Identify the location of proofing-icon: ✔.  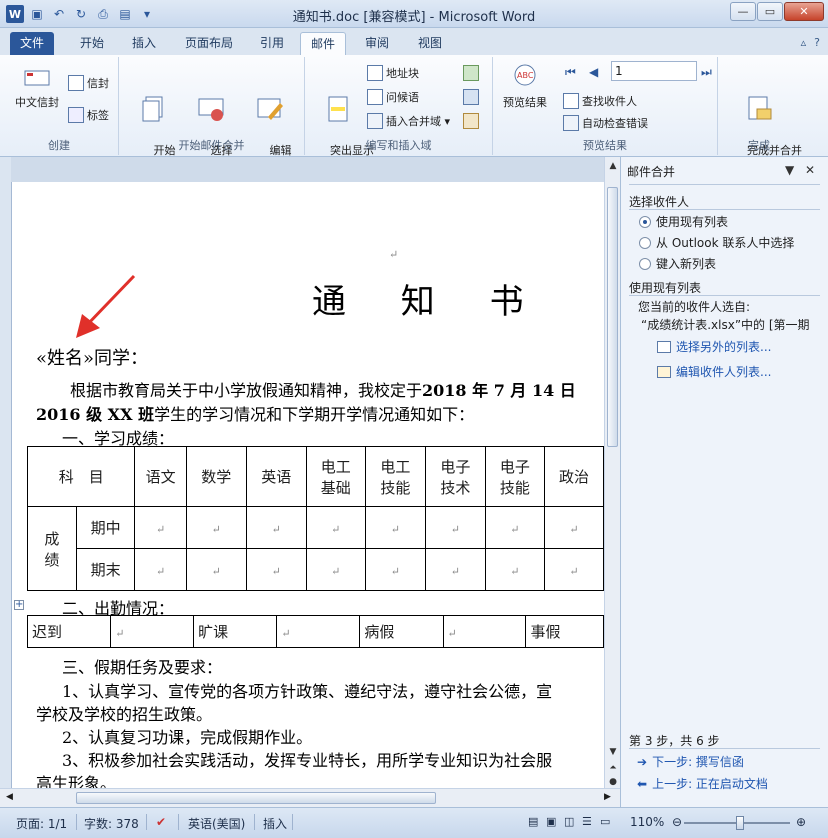
(161, 822).